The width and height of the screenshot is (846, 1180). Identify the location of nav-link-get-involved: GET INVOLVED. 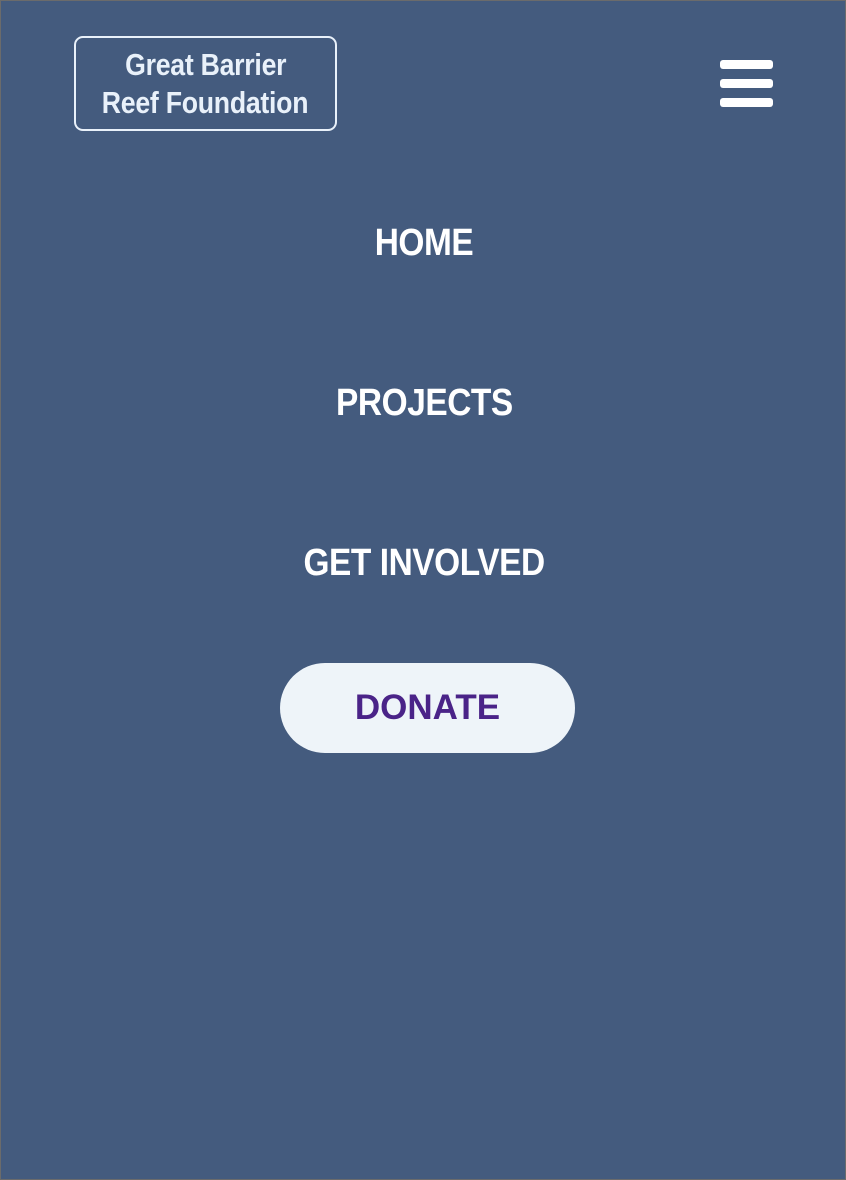
(423, 563).